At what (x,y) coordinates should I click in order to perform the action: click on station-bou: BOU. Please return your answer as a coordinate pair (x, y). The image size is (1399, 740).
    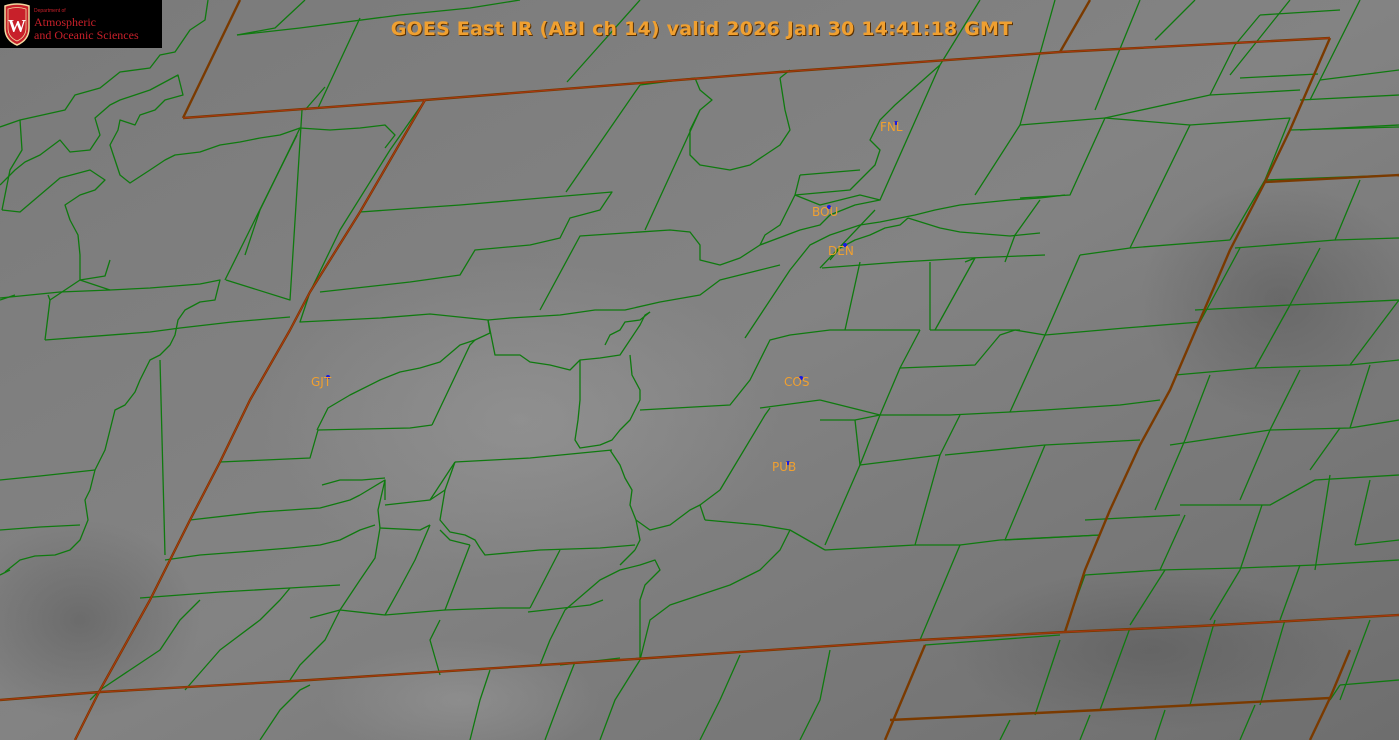
    Looking at the image, I should click on (825, 212).